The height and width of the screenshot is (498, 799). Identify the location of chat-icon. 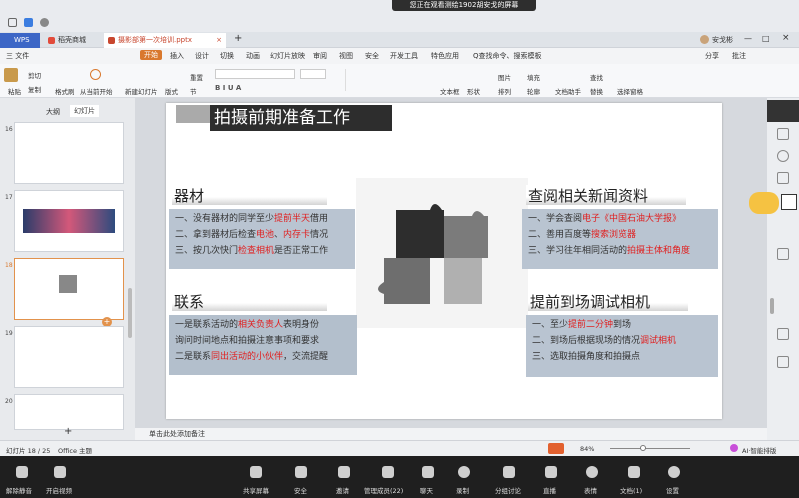
(428, 472).